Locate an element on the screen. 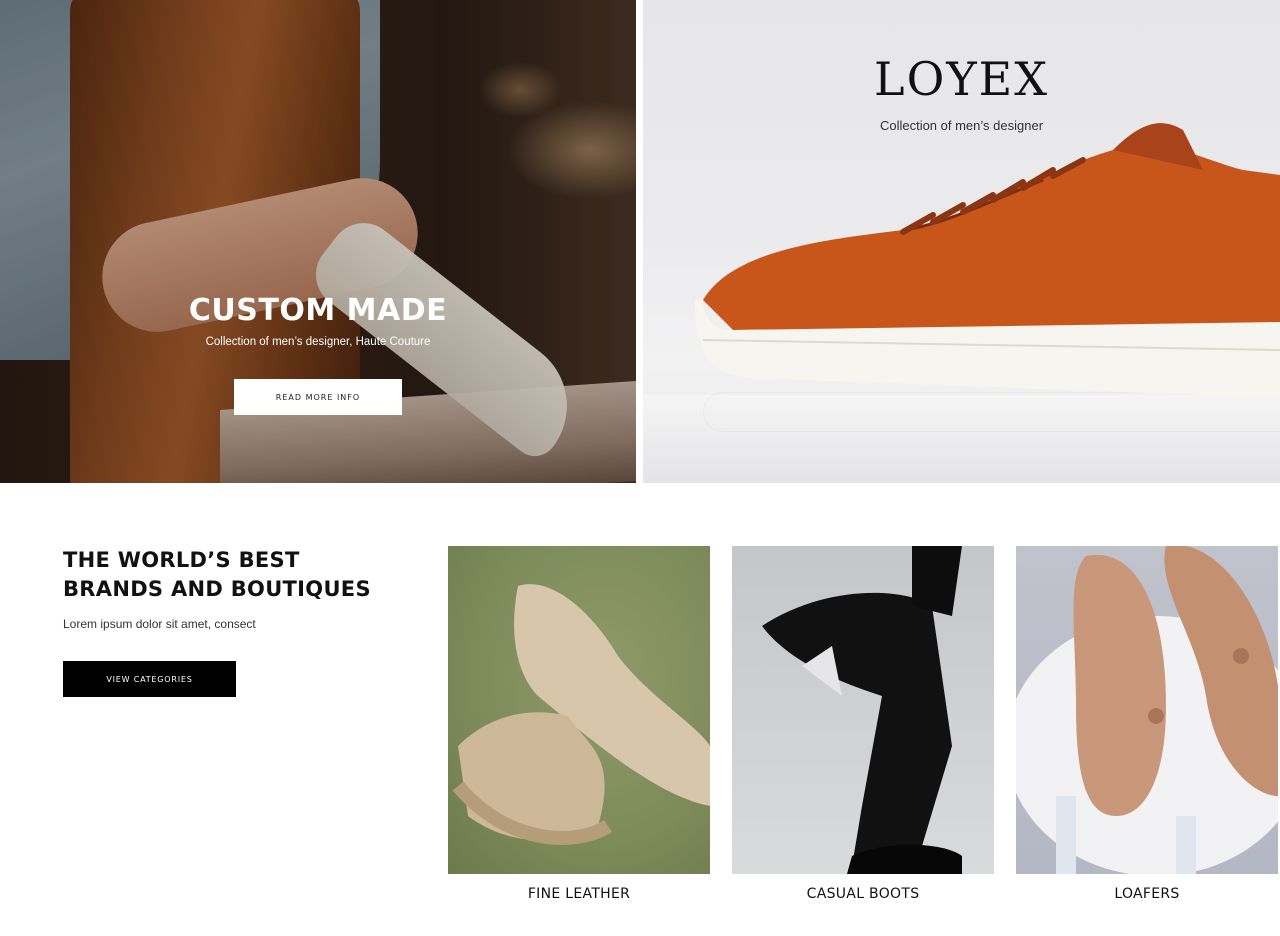  read-more-button: READ MORE INFO is located at coordinates (318, 397).